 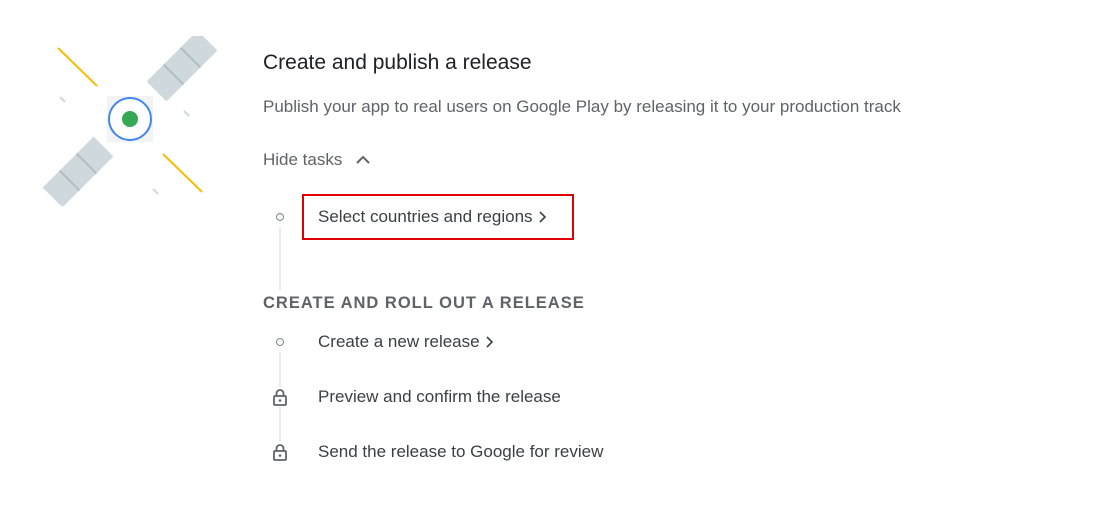 I want to click on section-heading: CREATE AND ROLL OUT A RELEASE, so click(x=424, y=303).